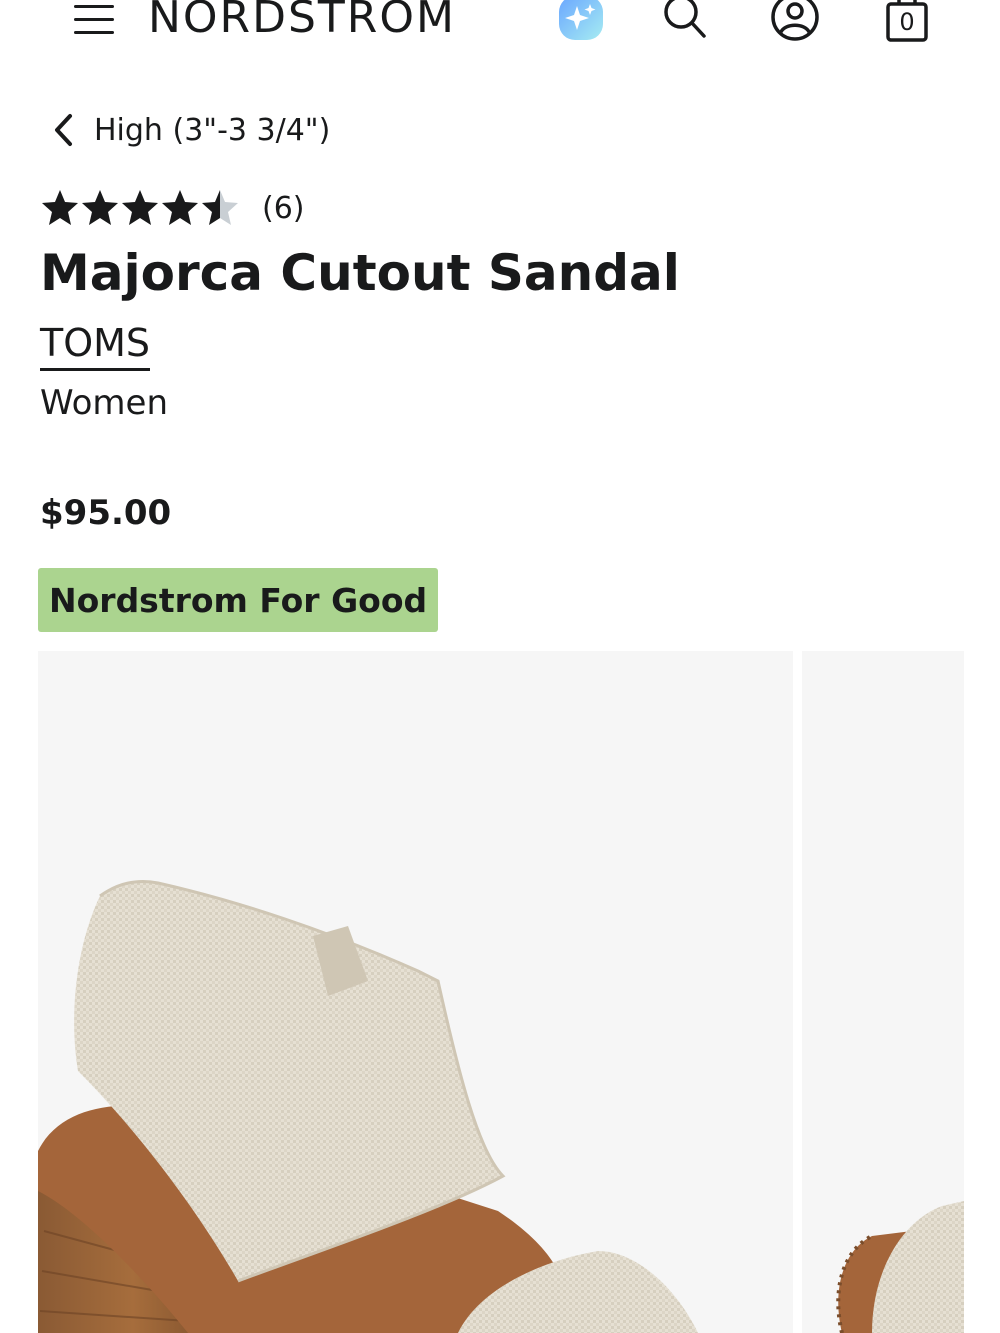 This screenshot has height=1333, width=1000. I want to click on sandal-alt-image, so click(883, 992).